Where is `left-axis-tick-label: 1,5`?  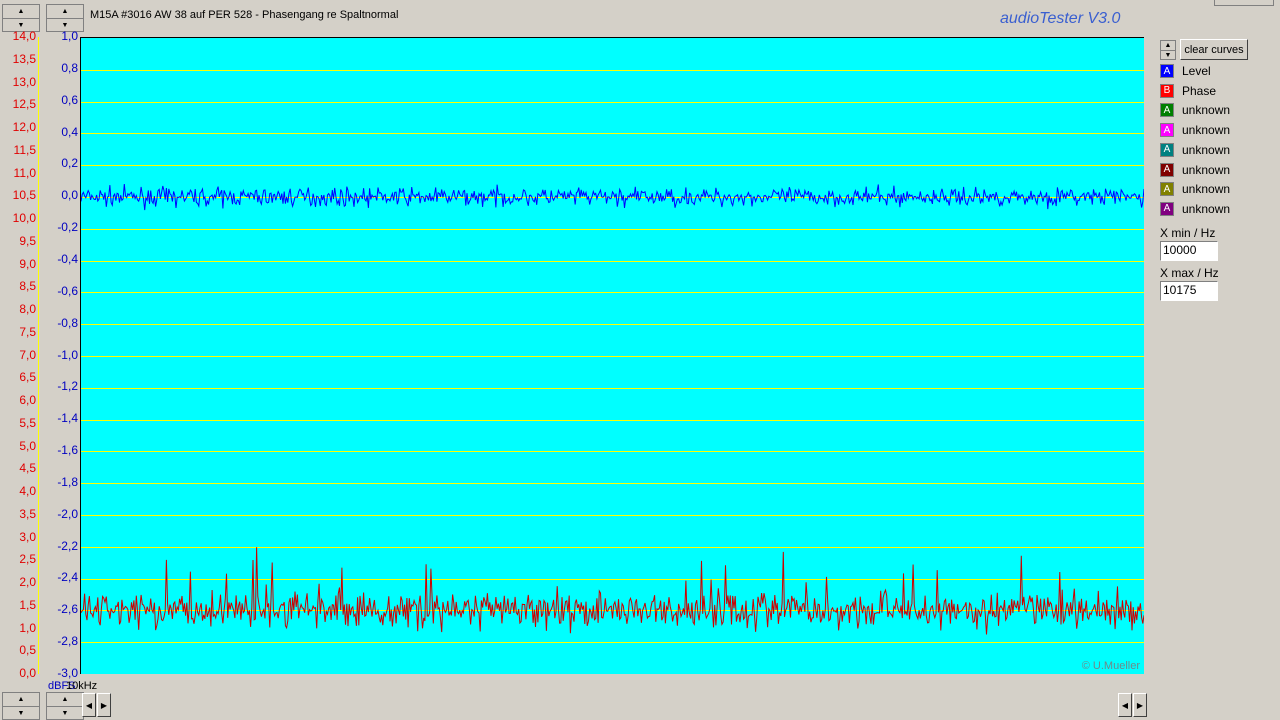
left-axis-tick-label: 1,5 is located at coordinates (27, 604).